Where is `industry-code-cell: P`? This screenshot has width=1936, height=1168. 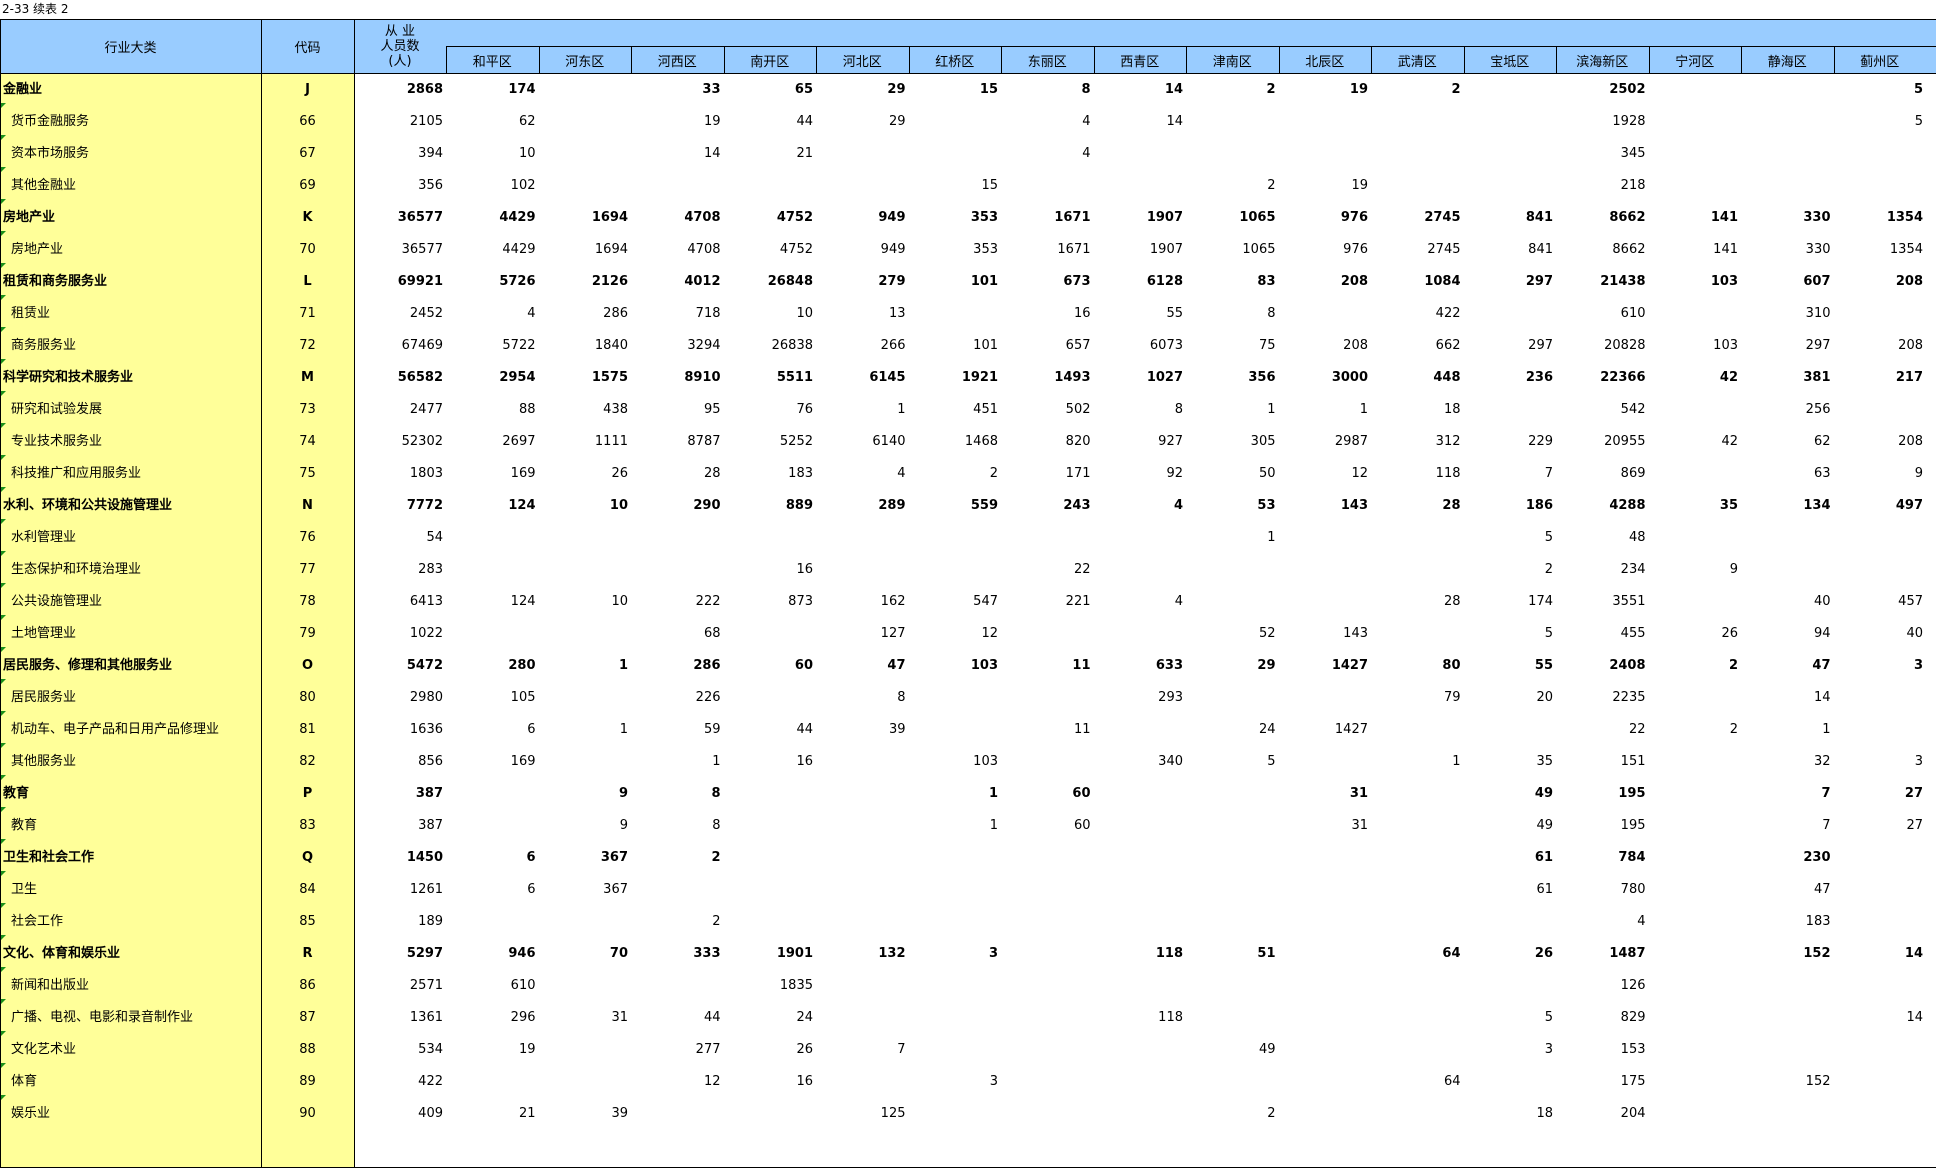
industry-code-cell: P is located at coordinates (307, 793).